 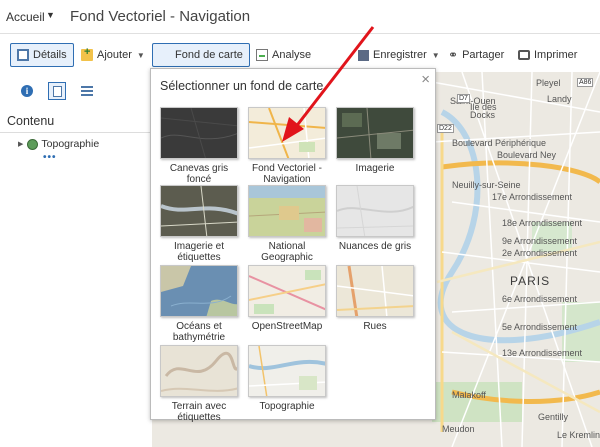 What do you see at coordinates (87, 53) in the screenshot?
I see `add-icon` at bounding box center [87, 53].